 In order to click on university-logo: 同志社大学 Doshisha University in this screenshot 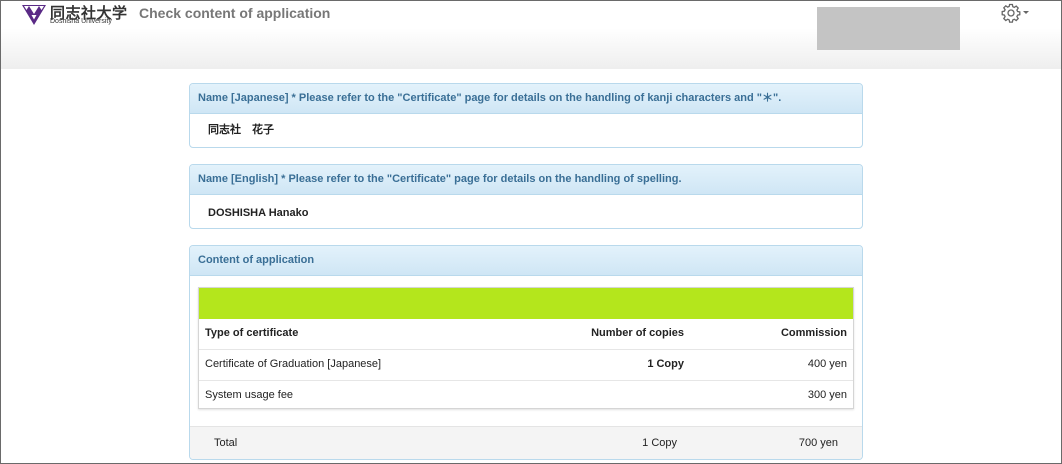, I will do `click(77, 15)`.